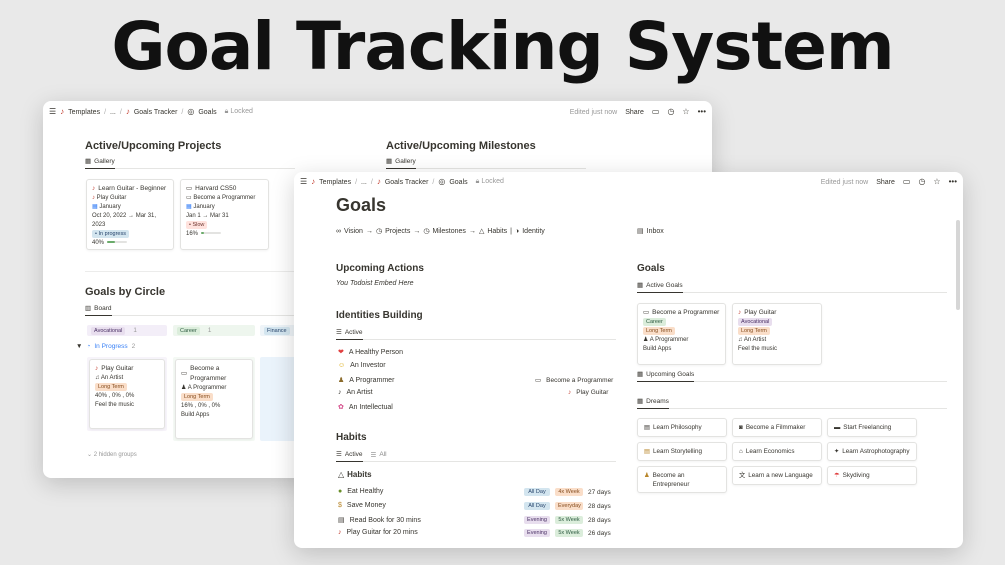 The height and width of the screenshot is (565, 1005). I want to click on nav-vision: Vision, so click(353, 231).